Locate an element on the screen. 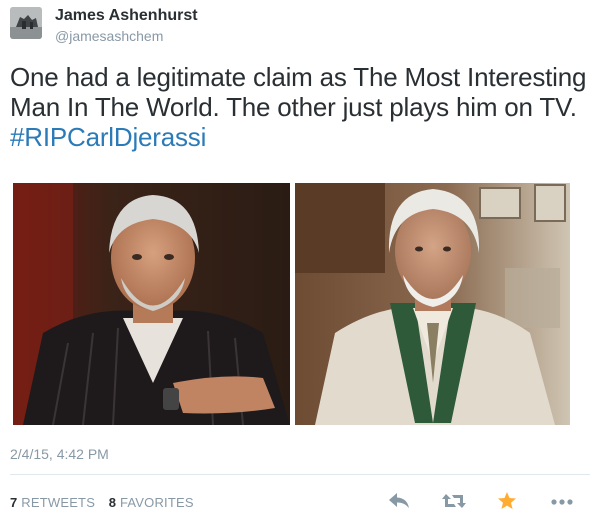 The width and height of the screenshot is (600, 520). star-icon is located at coordinates (507, 500).